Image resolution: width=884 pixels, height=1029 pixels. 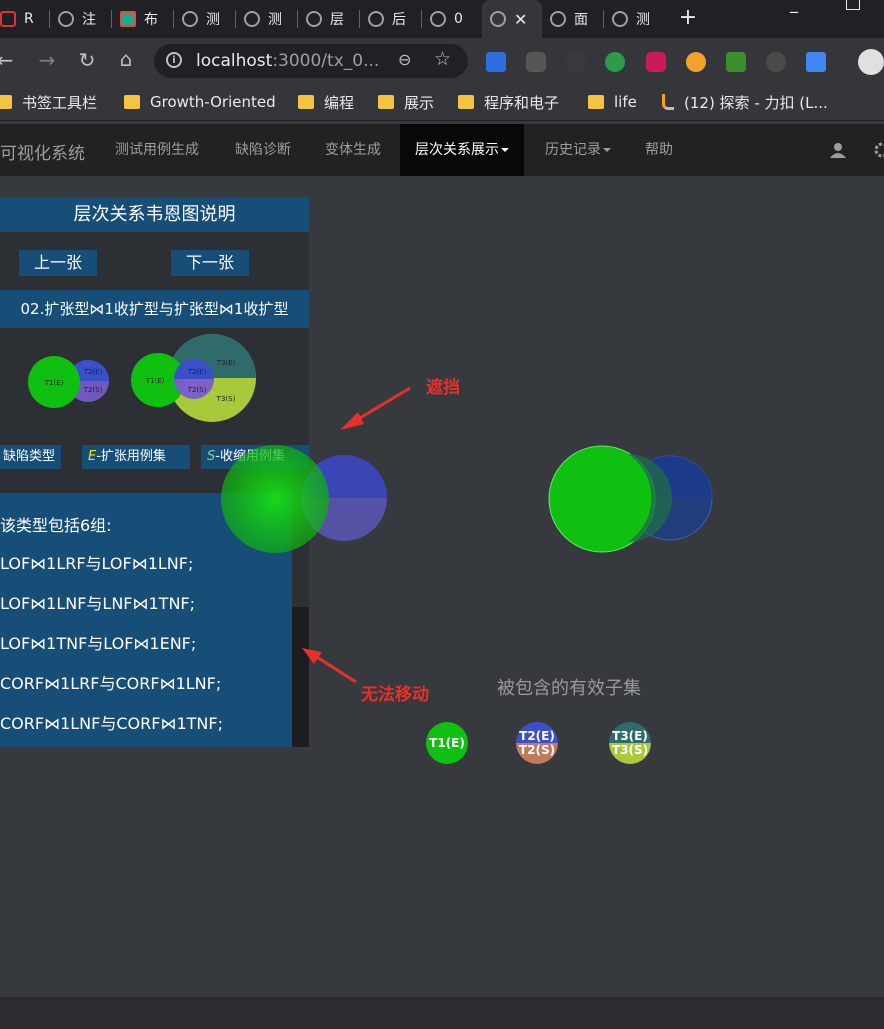 I want to click on venn-label-t3e: T3(E), so click(x=226, y=363).